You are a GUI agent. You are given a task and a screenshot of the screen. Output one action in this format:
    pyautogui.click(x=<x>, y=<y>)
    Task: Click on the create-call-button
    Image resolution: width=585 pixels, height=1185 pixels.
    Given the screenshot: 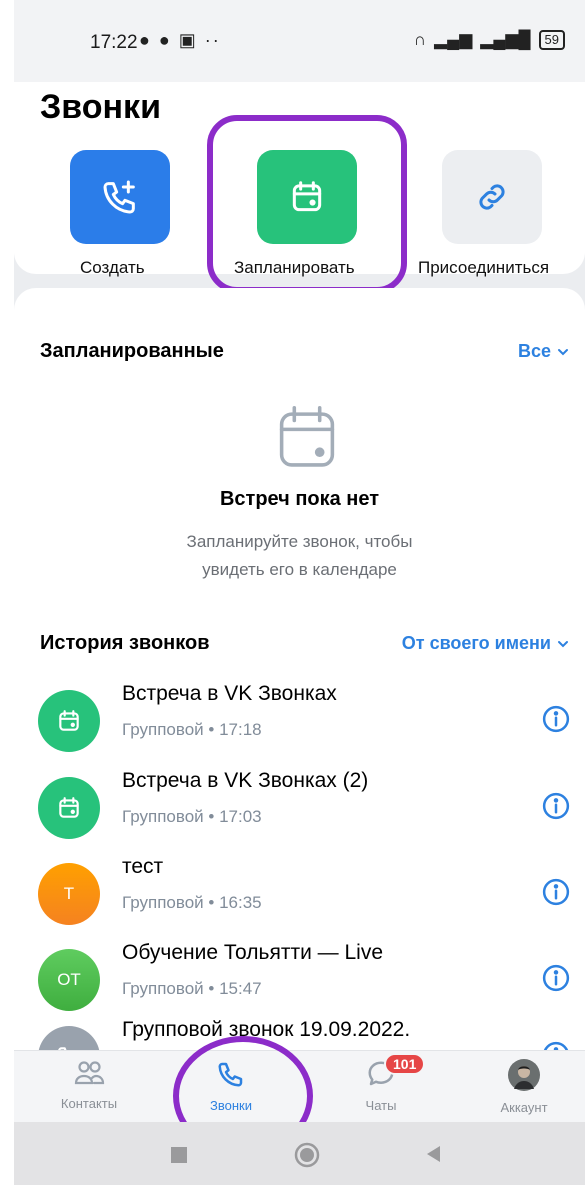 What is the action you would take?
    pyautogui.click(x=120, y=197)
    